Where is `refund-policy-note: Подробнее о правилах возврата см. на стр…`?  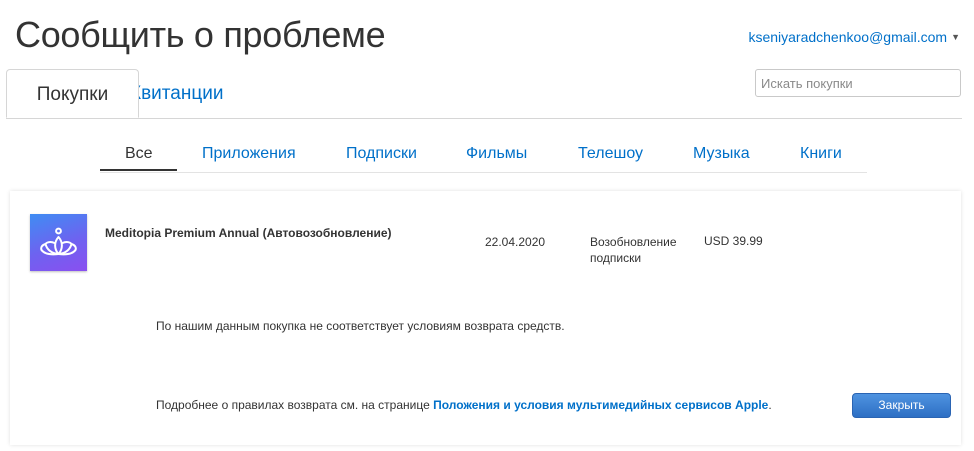 refund-policy-note: Подробнее о правилах возврата см. на стр… is located at coordinates (464, 405).